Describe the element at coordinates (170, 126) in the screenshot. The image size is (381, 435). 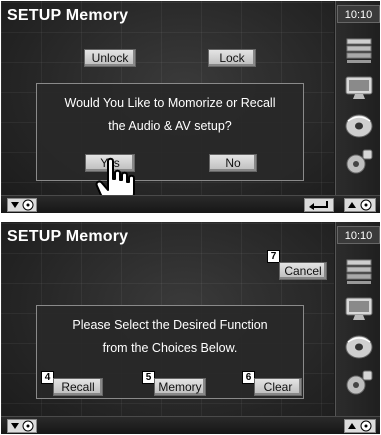
I see `dialog-message-line2: the Audio & AV setup?` at that location.